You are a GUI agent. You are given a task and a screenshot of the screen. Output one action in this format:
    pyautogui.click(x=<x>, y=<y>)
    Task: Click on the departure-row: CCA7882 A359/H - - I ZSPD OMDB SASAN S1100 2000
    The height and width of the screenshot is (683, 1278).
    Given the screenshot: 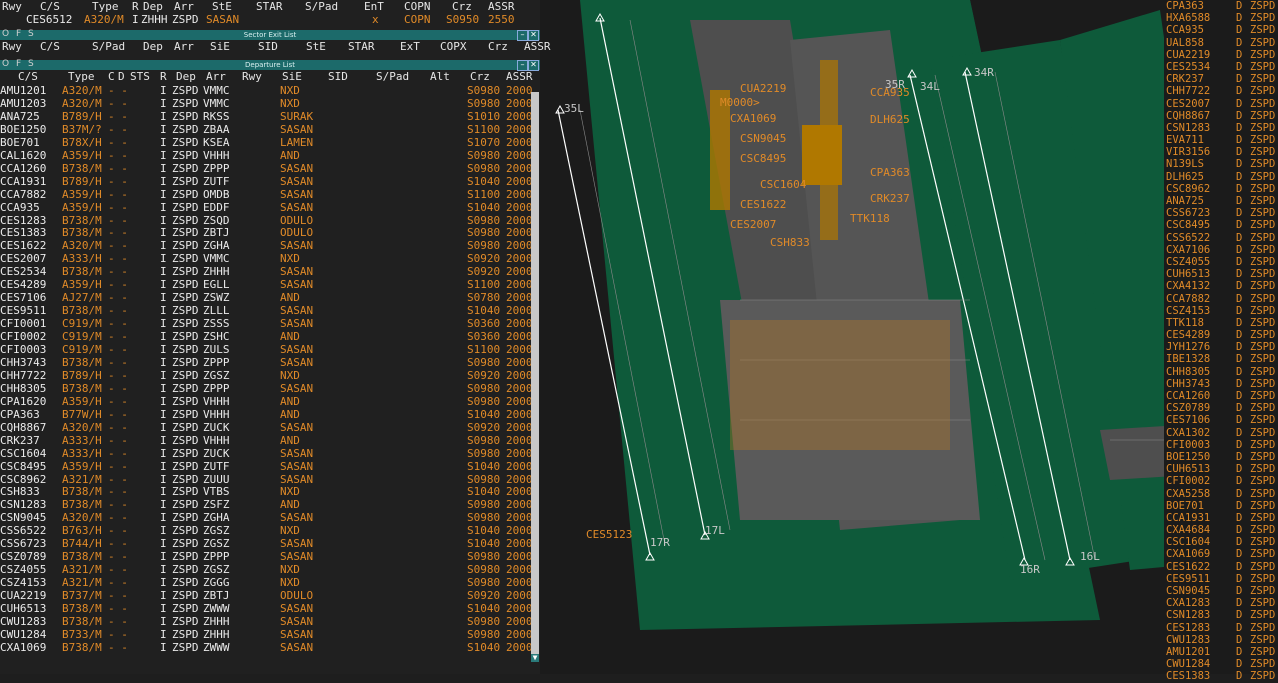 What is the action you would take?
    pyautogui.click(x=270, y=194)
    